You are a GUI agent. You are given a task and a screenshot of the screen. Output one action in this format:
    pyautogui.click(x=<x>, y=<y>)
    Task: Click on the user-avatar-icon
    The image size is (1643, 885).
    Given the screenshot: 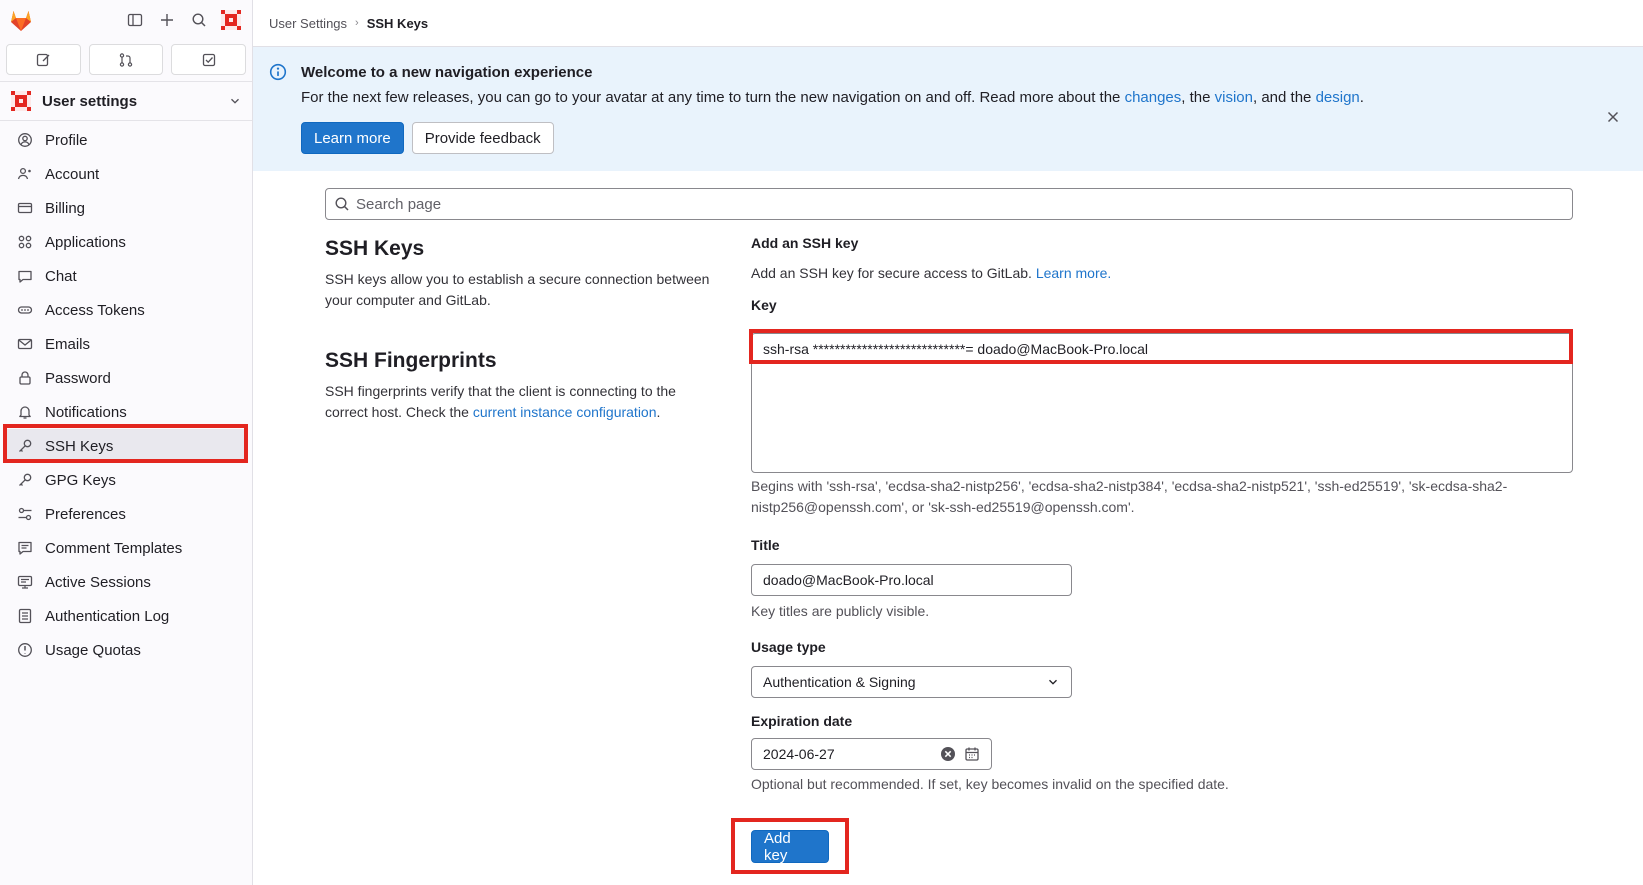 What is the action you would take?
    pyautogui.click(x=231, y=20)
    